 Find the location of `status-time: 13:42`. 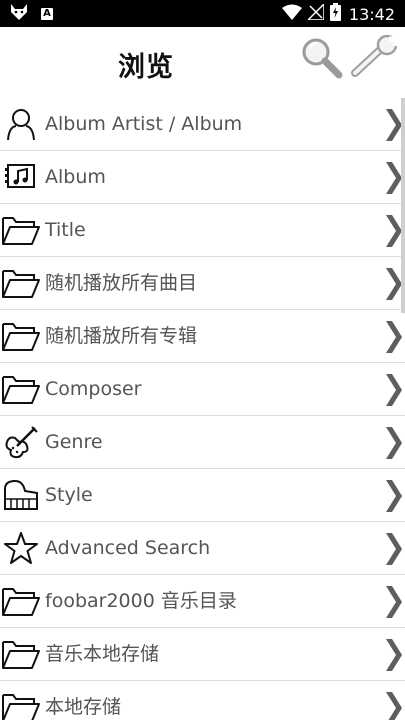

status-time: 13:42 is located at coordinates (371, 14).